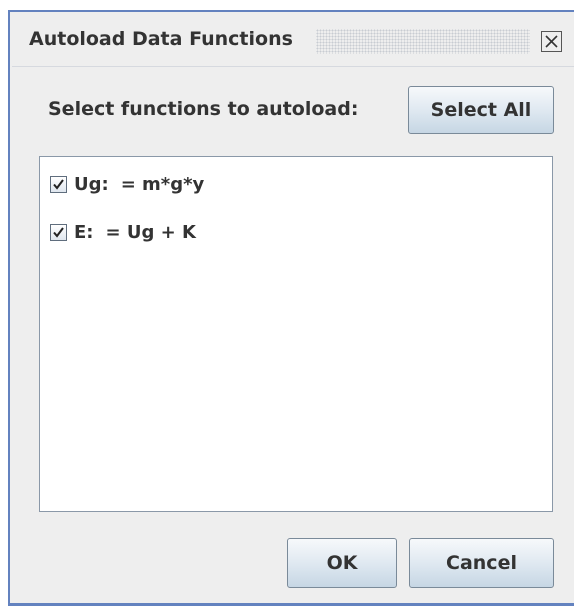 The image size is (574, 610). What do you see at coordinates (150, 232) in the screenshot?
I see `function-expression-e: = Ug + K` at bounding box center [150, 232].